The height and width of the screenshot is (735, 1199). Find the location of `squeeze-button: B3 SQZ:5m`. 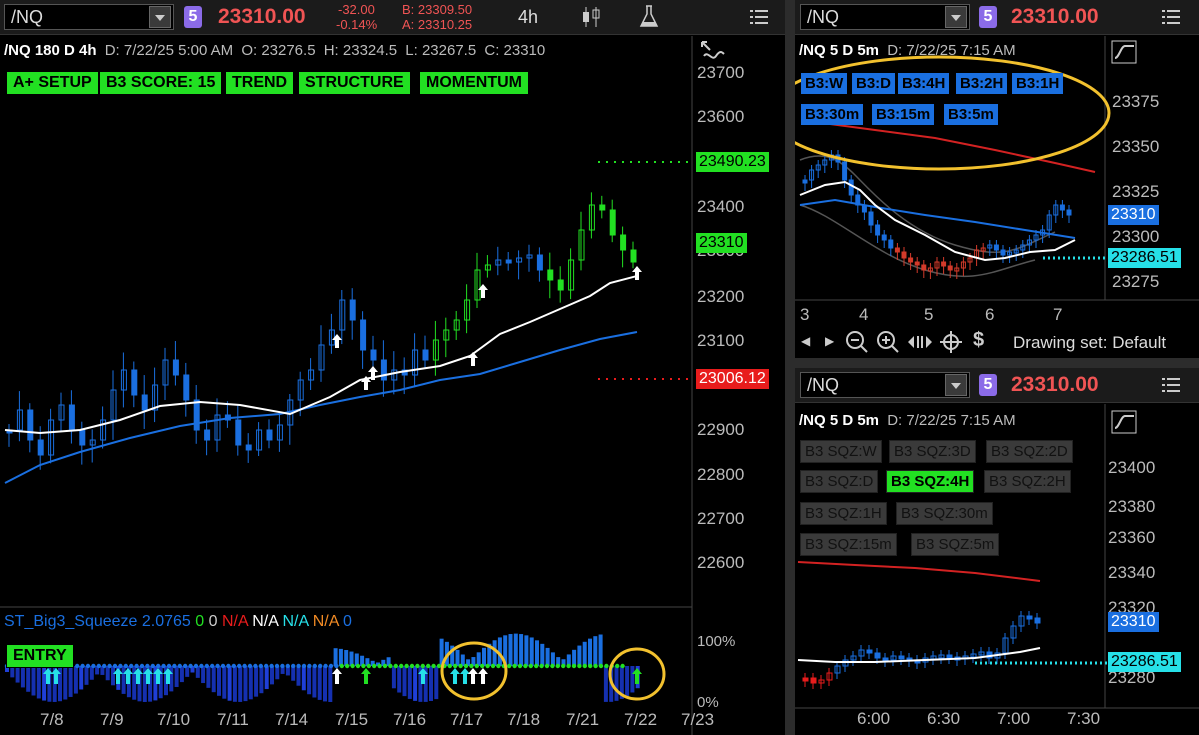

squeeze-button: B3 SQZ:5m is located at coordinates (955, 544).